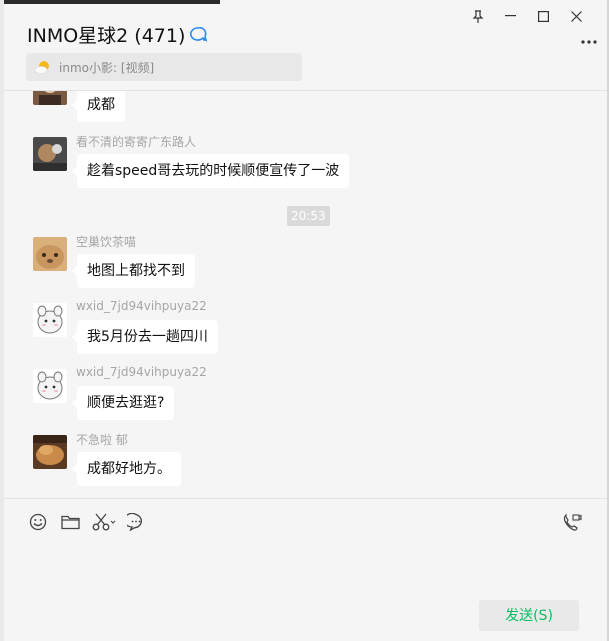 The height and width of the screenshot is (641, 609). I want to click on chat-title-row: INMO星球2 (471), so click(118, 34).